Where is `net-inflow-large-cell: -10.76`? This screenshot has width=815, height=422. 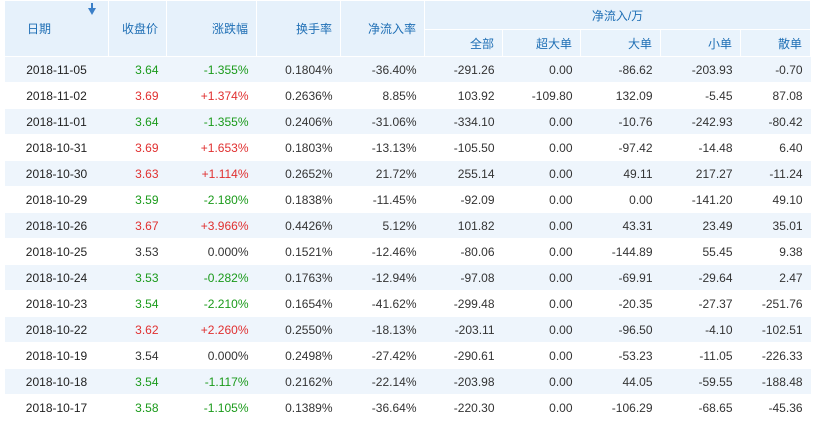 net-inflow-large-cell: -10.76 is located at coordinates (620, 121).